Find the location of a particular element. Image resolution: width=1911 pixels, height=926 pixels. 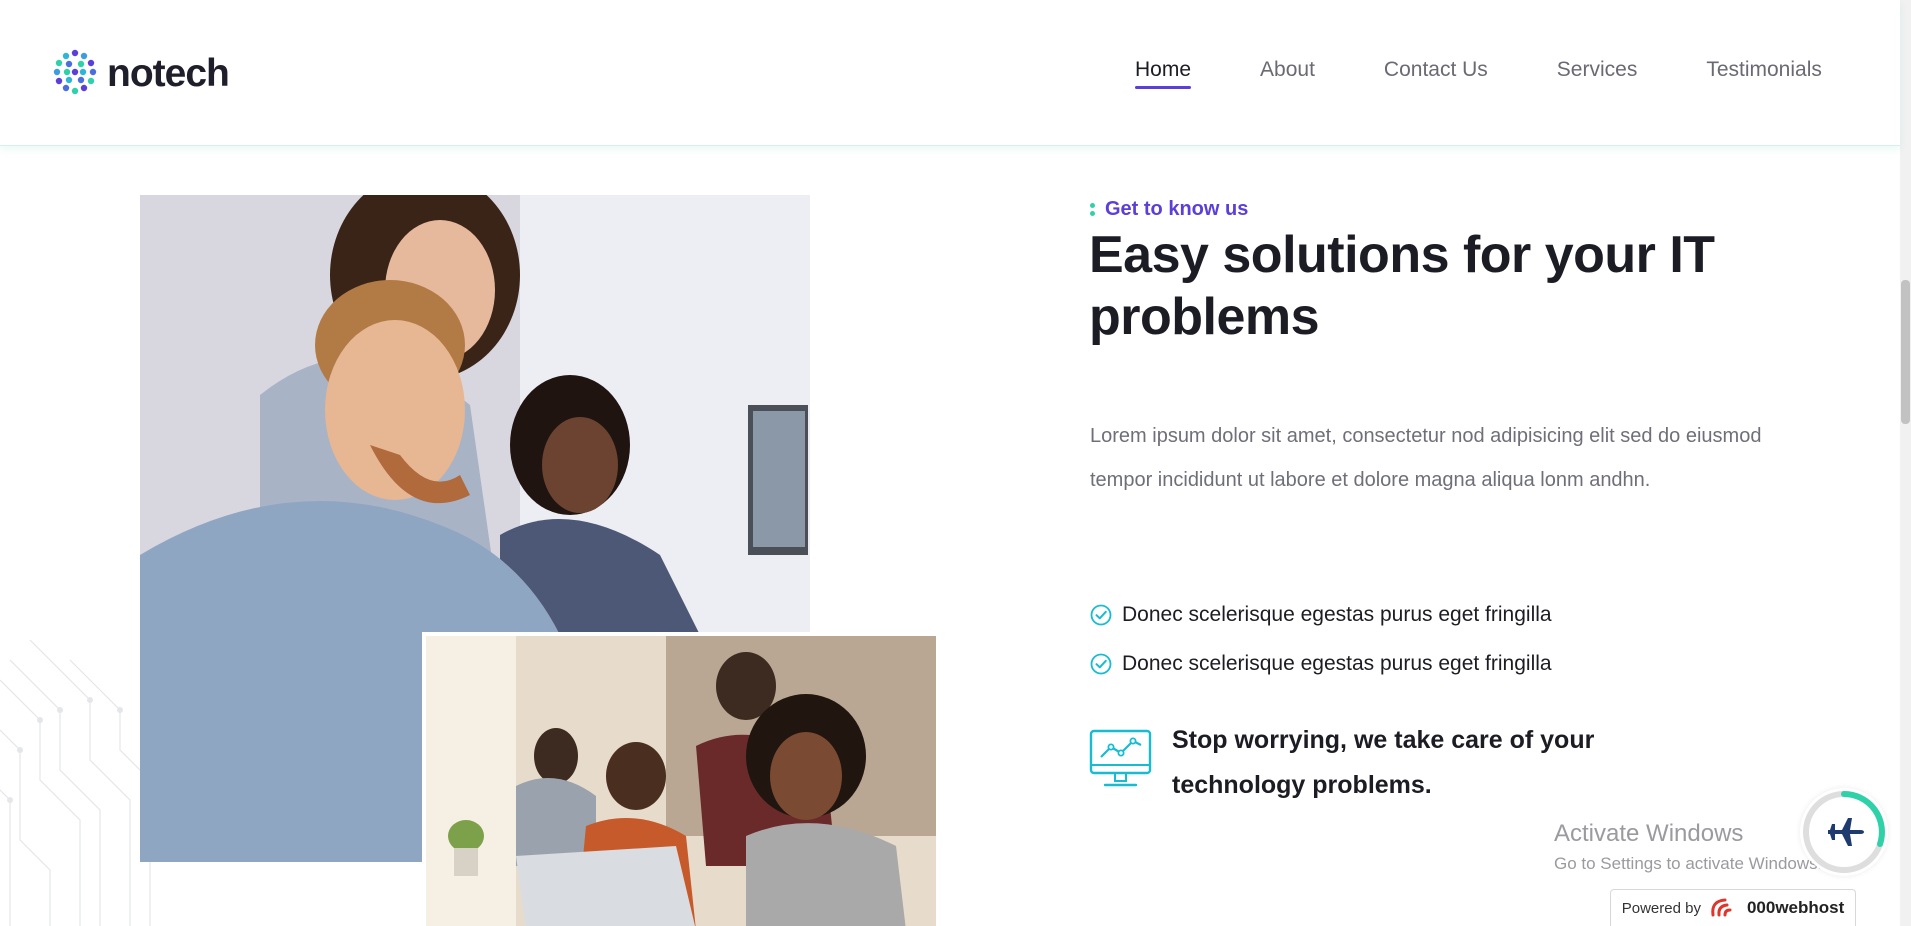

logo-text: notech is located at coordinates (168, 73).